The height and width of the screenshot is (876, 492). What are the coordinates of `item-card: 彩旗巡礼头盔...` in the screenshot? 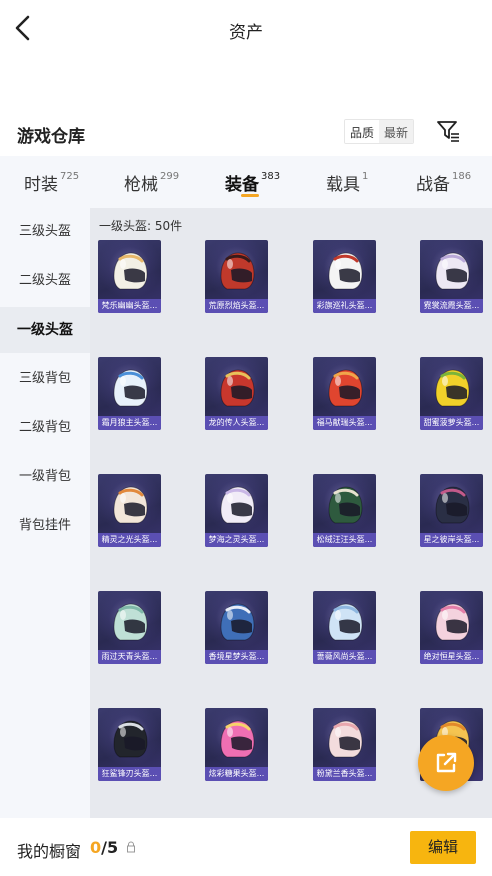 It's located at (344, 276).